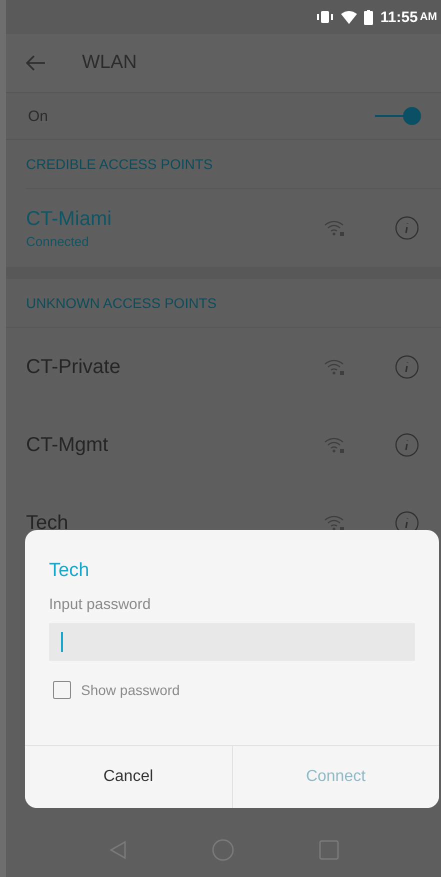  Describe the element at coordinates (69, 571) in the screenshot. I see `dialog-title: Tech` at that location.